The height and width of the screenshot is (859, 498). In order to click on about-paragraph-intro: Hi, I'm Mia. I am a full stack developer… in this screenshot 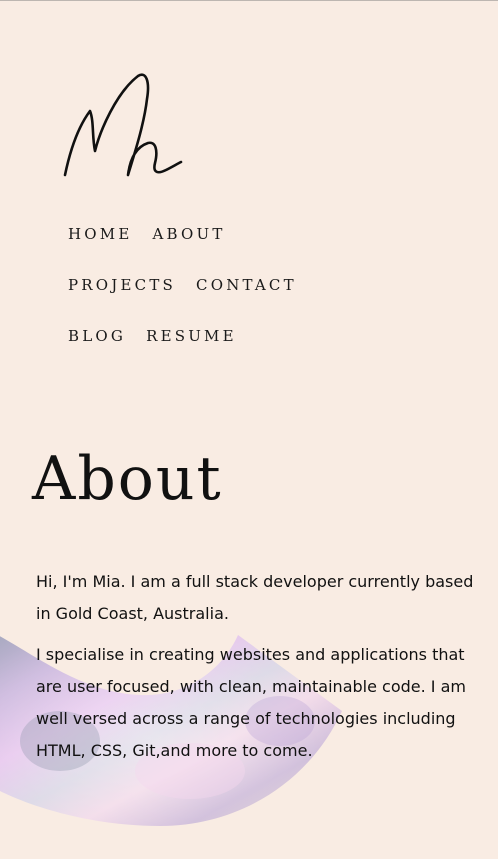, I will do `click(255, 597)`.